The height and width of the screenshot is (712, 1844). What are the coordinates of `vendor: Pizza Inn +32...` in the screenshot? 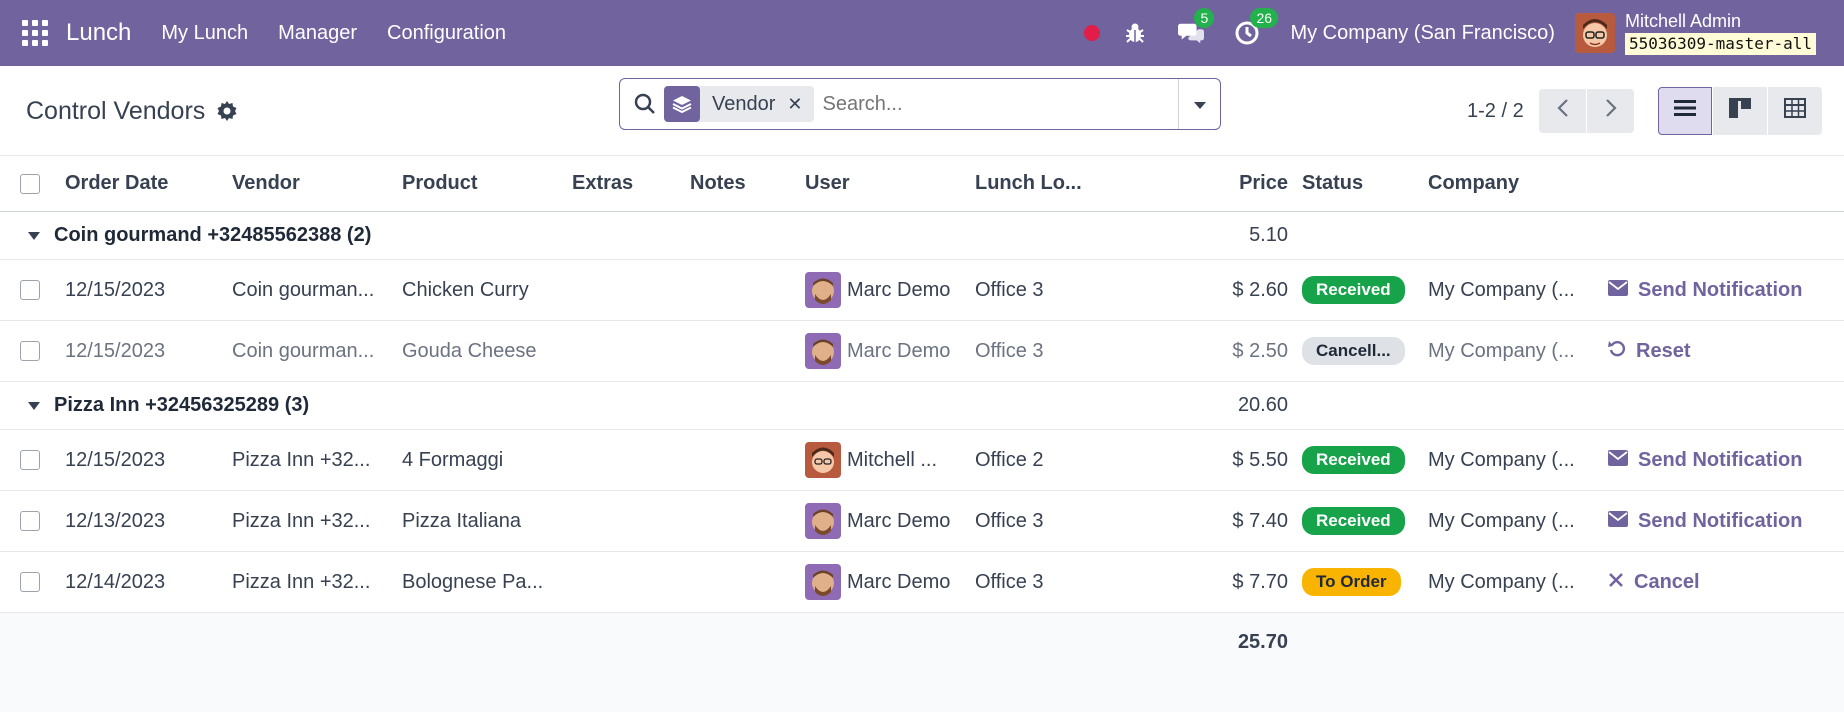 It's located at (301, 459).